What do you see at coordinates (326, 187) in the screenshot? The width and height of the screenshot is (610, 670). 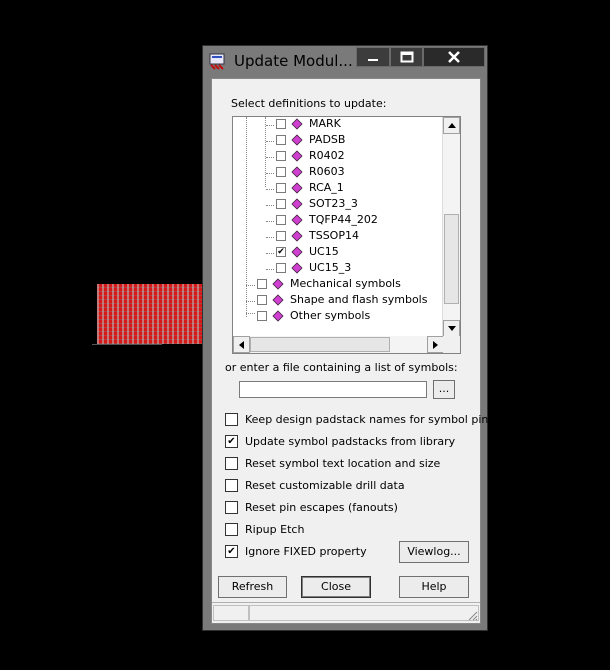 I see `tree-item-label: RCA_1` at bounding box center [326, 187].